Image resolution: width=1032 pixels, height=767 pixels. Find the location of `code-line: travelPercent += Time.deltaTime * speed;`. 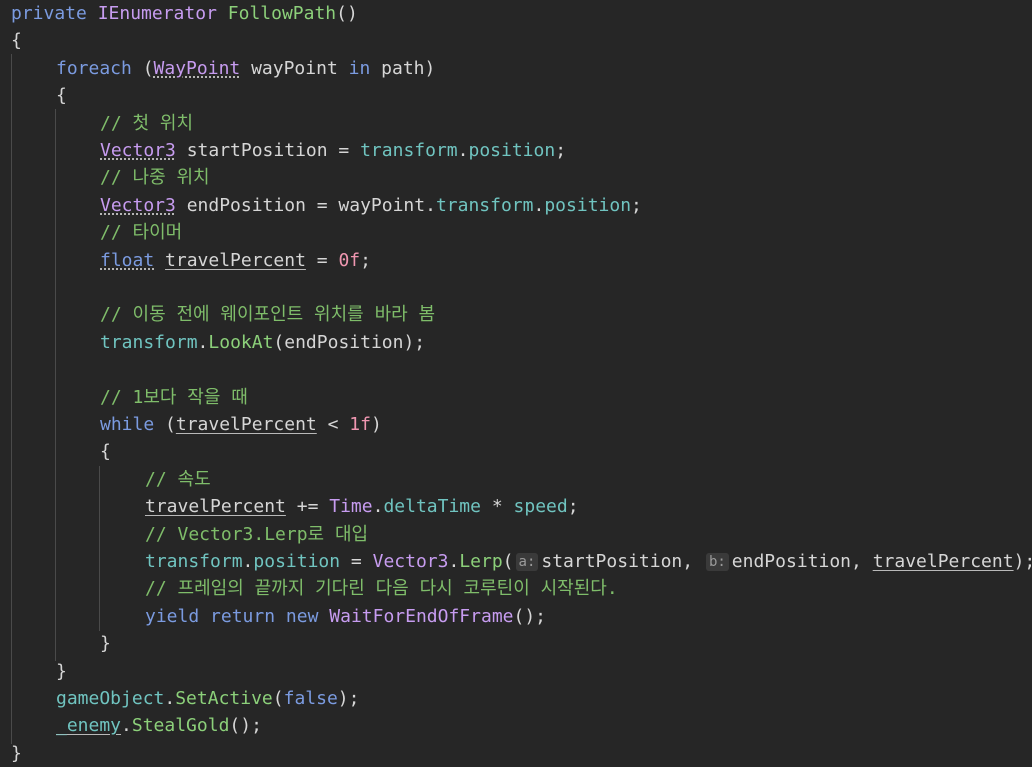

code-line: travelPercent += Time.deltaTime * speed; is located at coordinates (362, 506).